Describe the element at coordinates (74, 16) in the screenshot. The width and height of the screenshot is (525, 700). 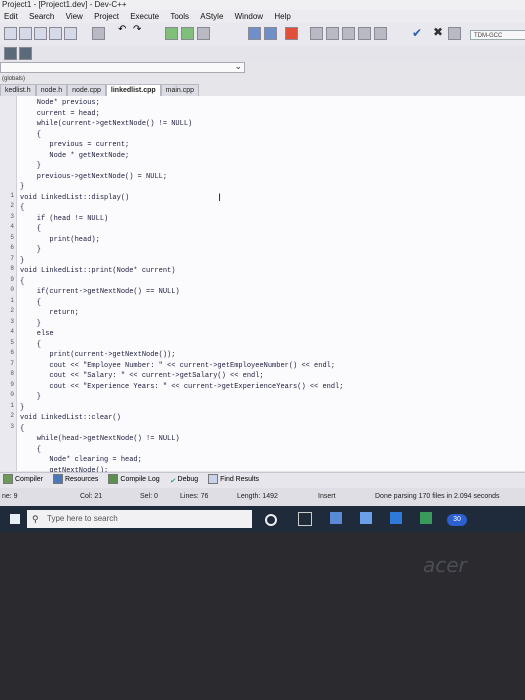
I see `menu-view: View` at that location.